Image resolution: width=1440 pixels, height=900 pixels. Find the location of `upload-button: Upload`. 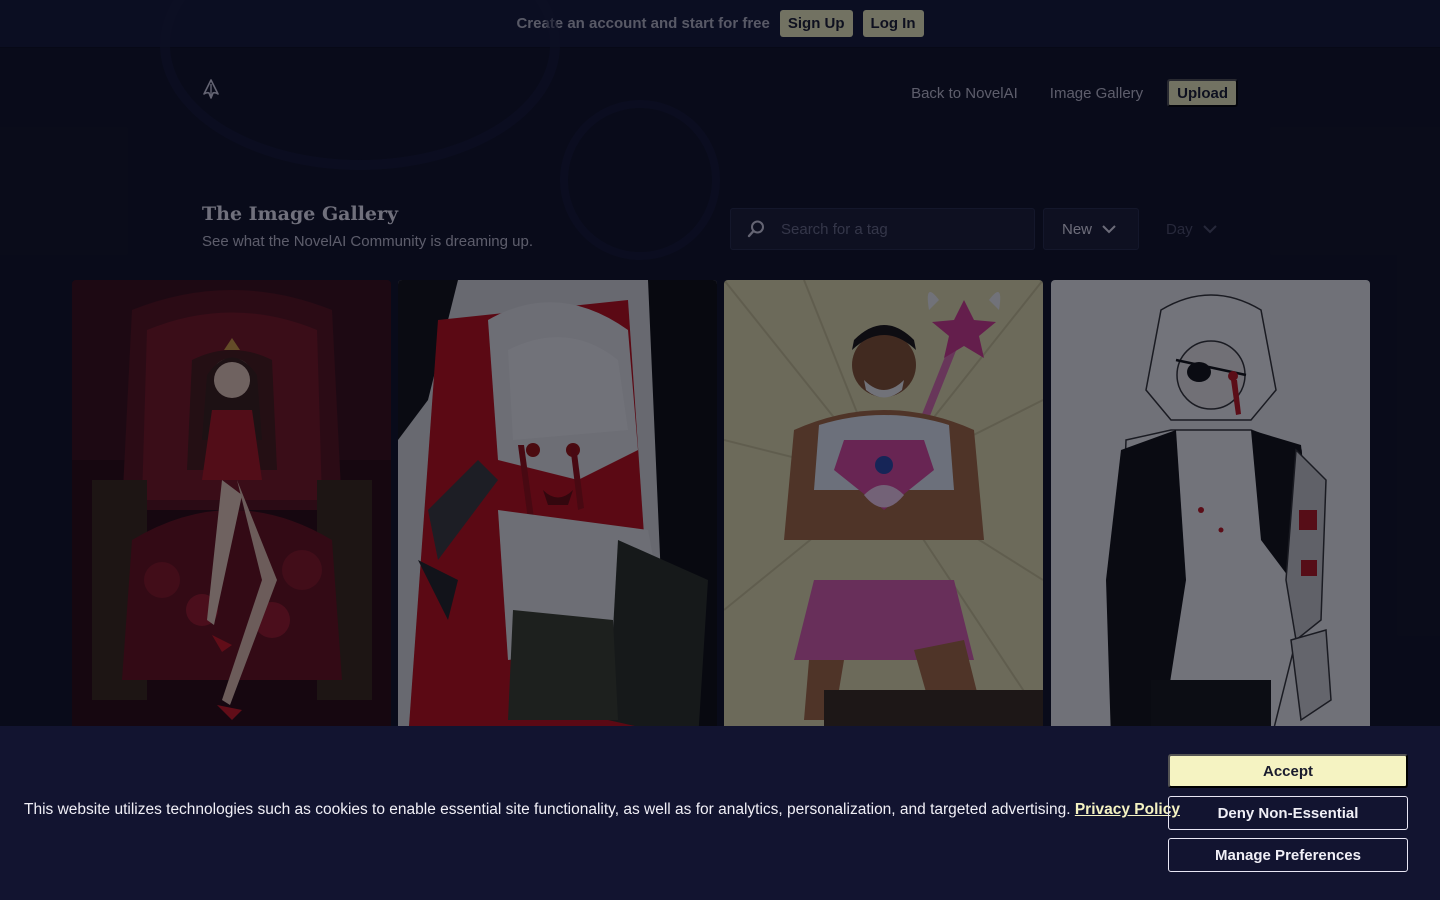

upload-button: Upload is located at coordinates (1202, 93).